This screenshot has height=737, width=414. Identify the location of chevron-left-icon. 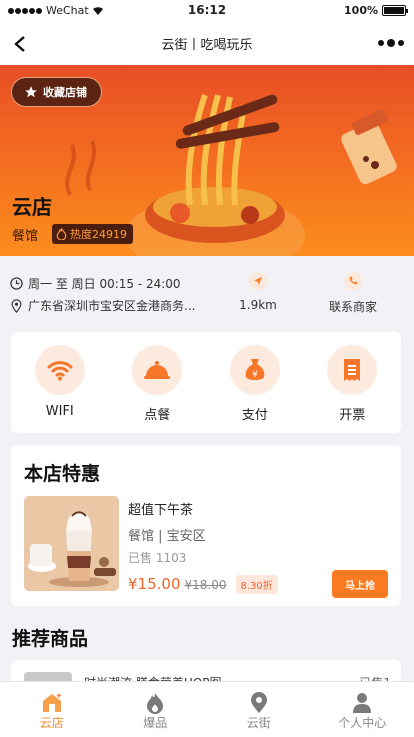
(19, 44).